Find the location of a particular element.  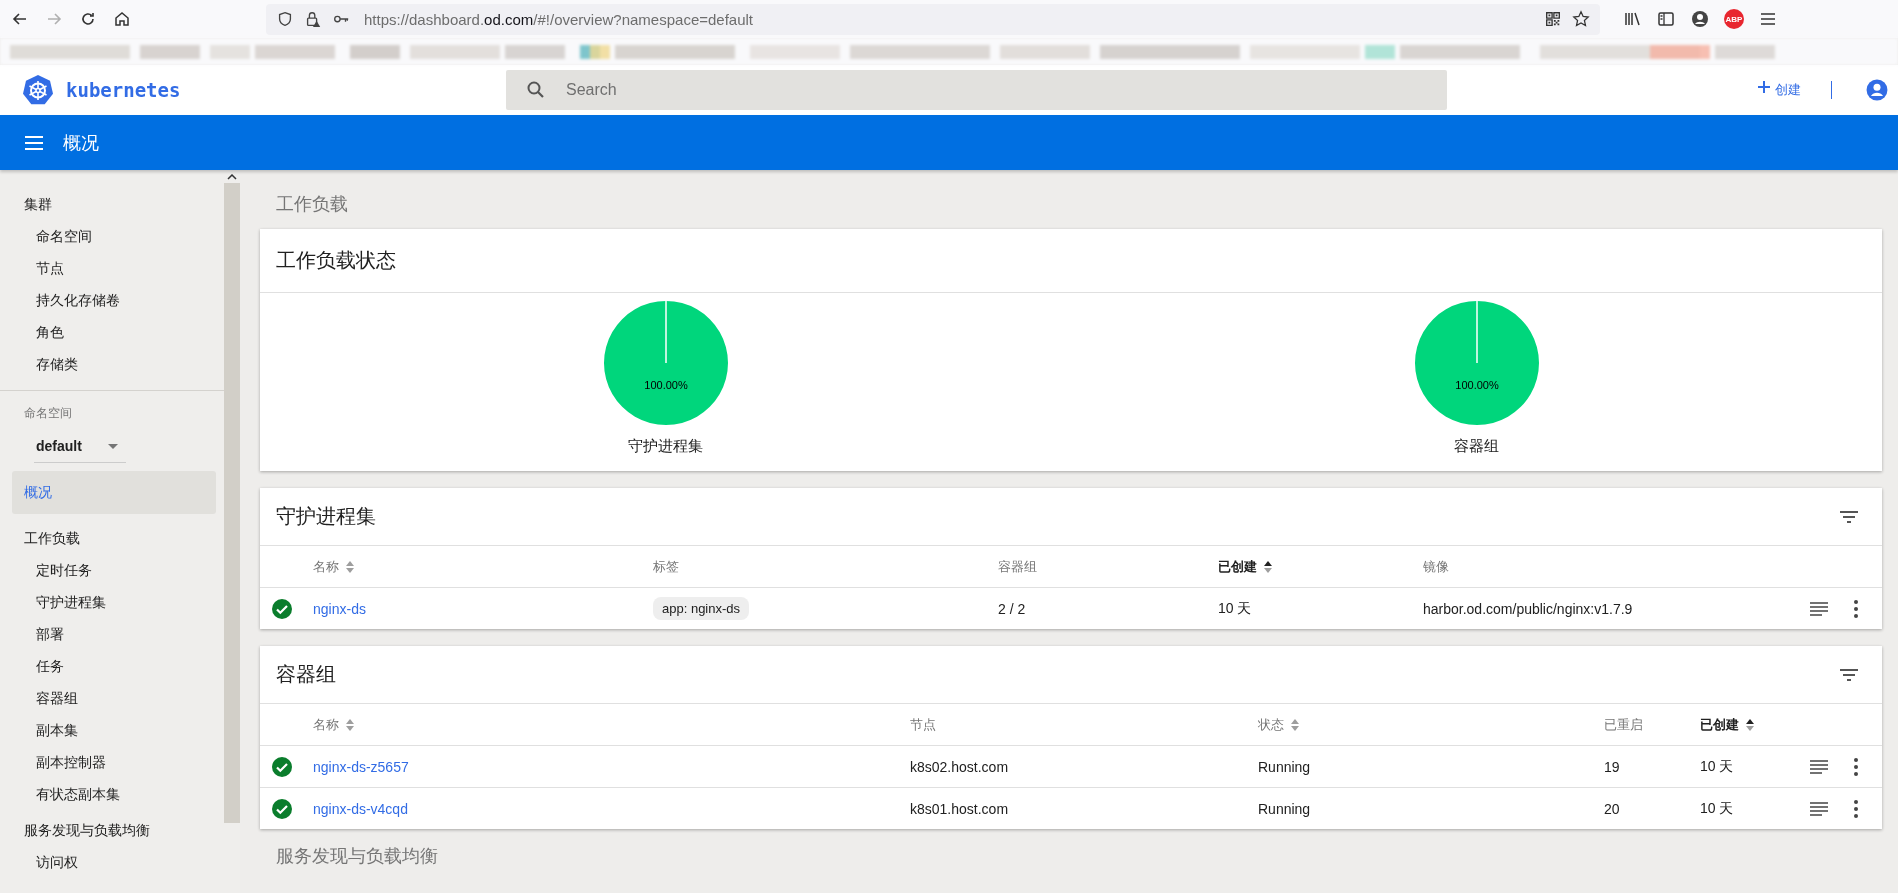

column-header: 标签 is located at coordinates (666, 566).